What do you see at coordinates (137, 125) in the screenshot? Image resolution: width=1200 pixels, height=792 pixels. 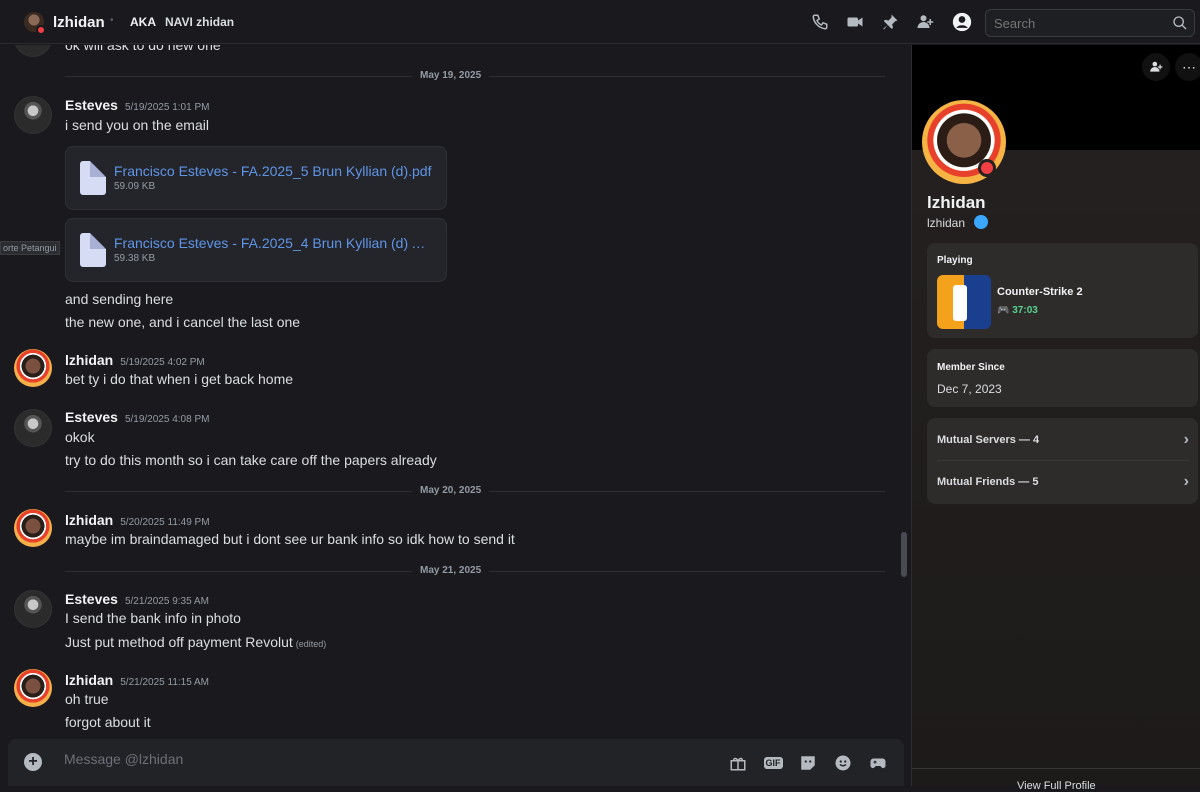 I see `message-text: i send you on the email` at bounding box center [137, 125].